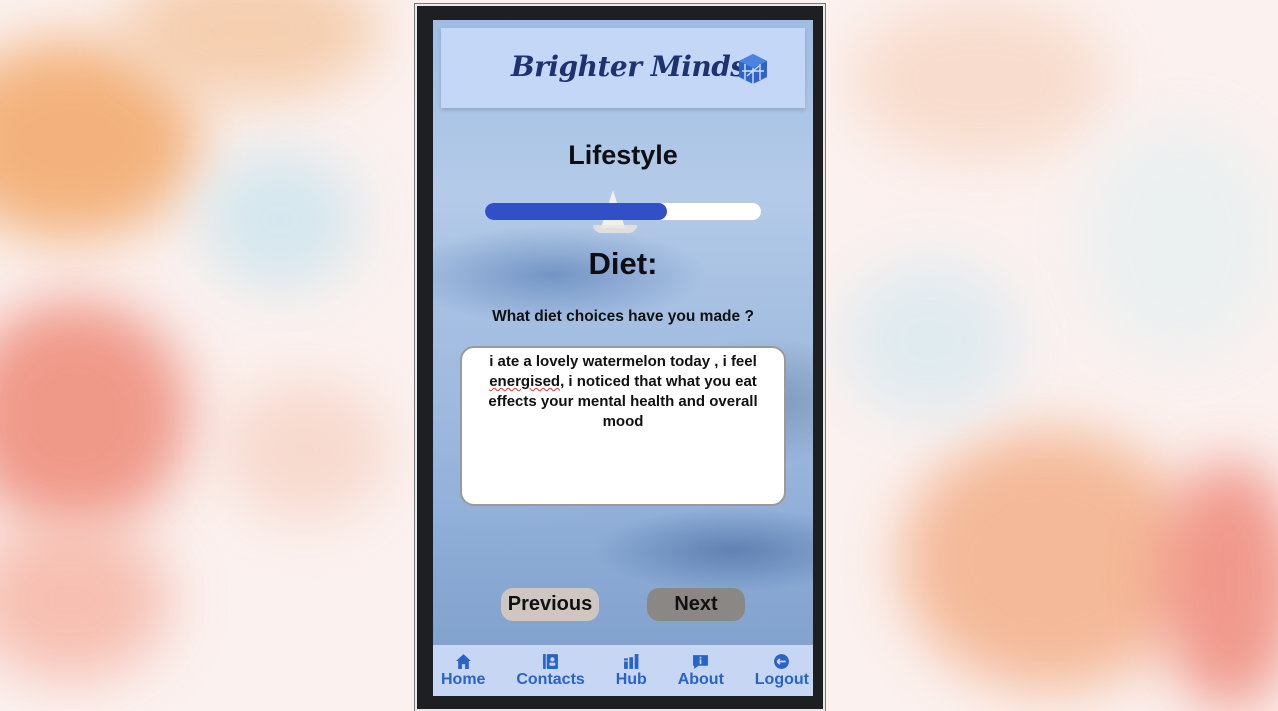 The width and height of the screenshot is (1278, 711). What do you see at coordinates (525, 381) in the screenshot?
I see `answer-misspelled-word: energised` at bounding box center [525, 381].